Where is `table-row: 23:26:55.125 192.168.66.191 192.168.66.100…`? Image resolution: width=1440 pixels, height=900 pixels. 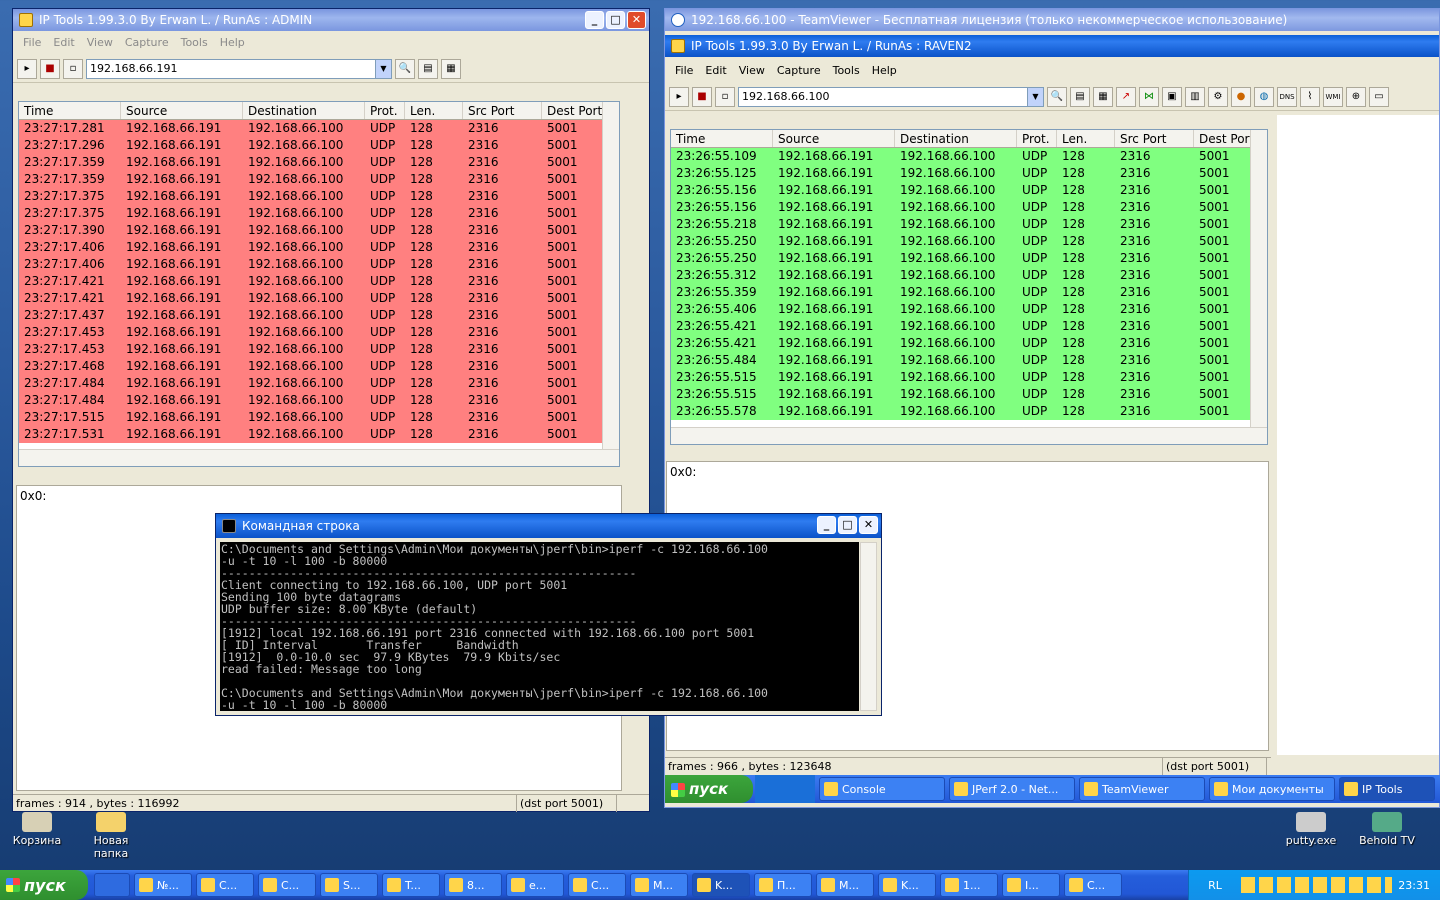 table-row: 23:26:55.125 192.168.66.191 192.168.66.100… is located at coordinates (969, 173).